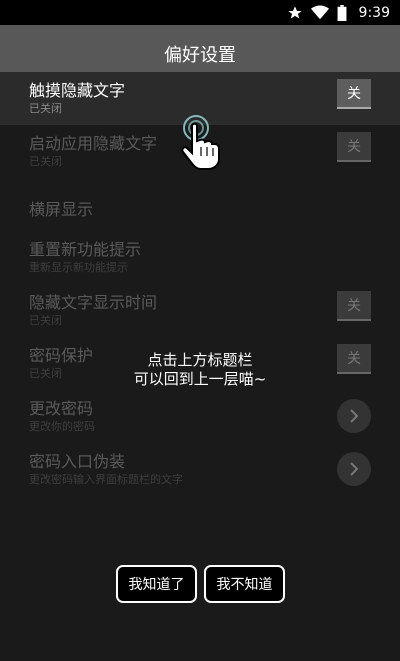 The width and height of the screenshot is (400, 661). Describe the element at coordinates (200, 204) in the screenshot. I see `setting-landscape: 横屏显示` at that location.